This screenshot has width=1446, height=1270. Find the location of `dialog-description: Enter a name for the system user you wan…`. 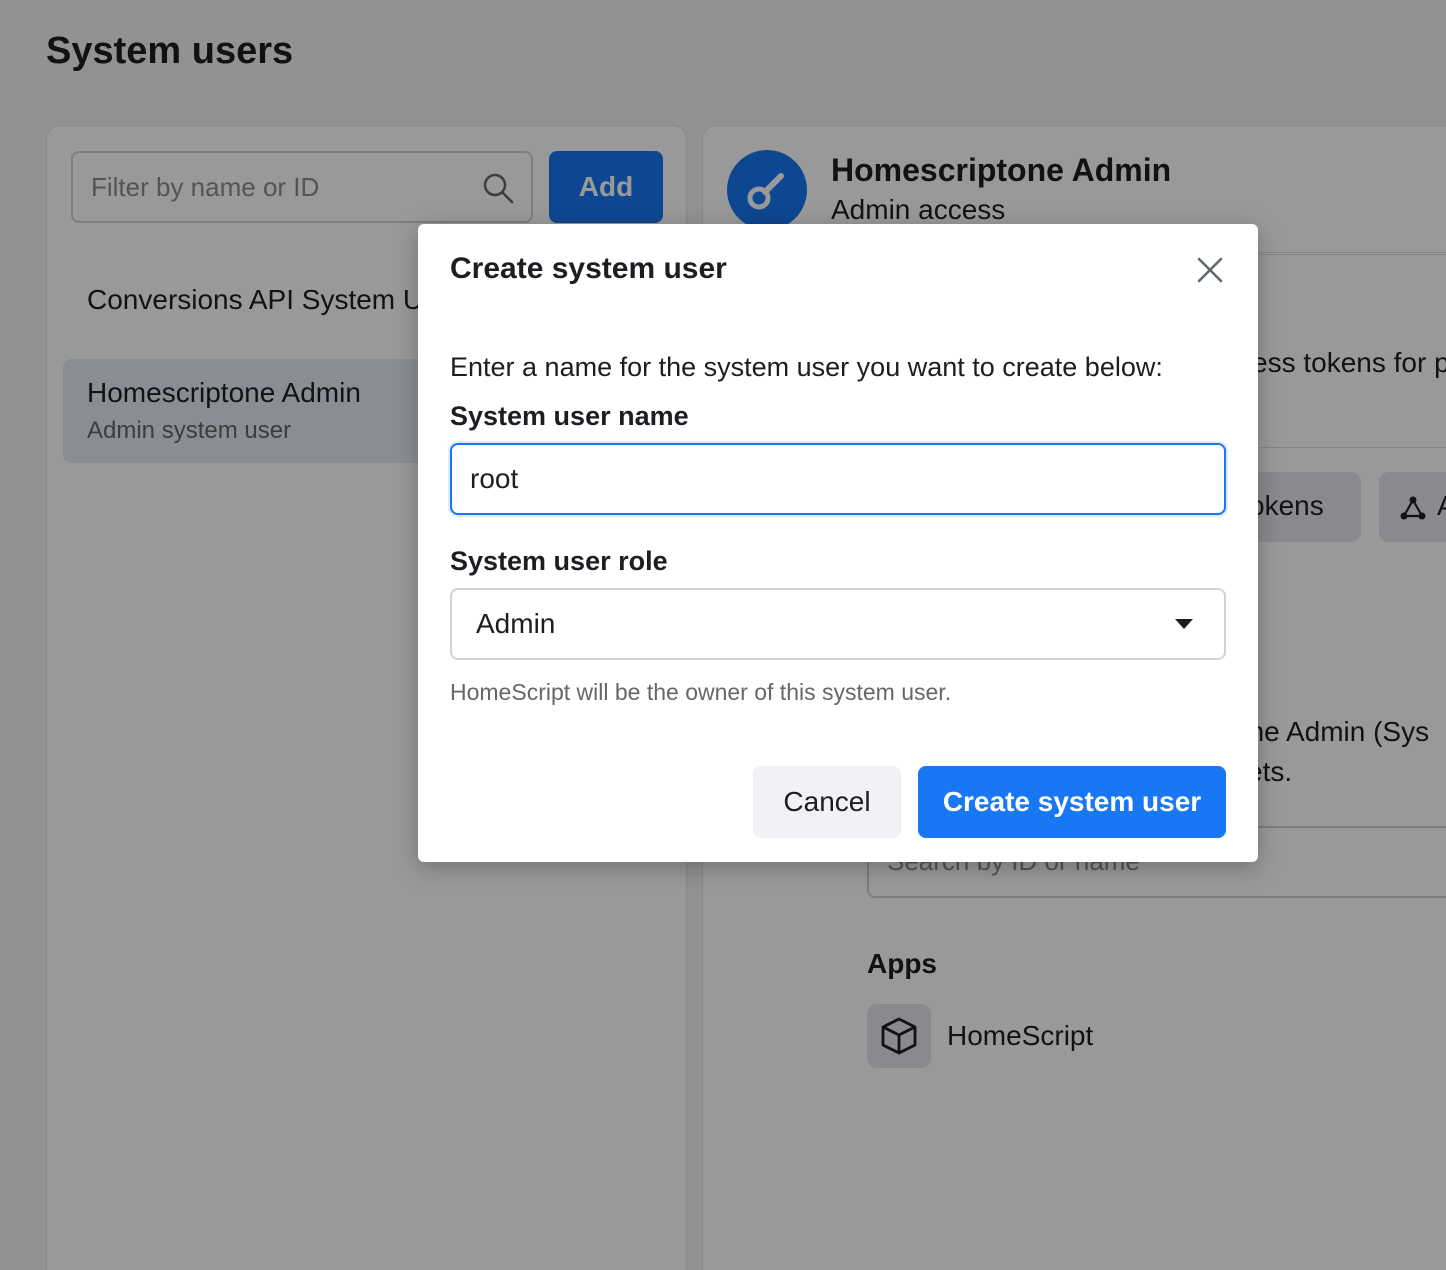

dialog-description: Enter a name for the system user you wan… is located at coordinates (806, 367).